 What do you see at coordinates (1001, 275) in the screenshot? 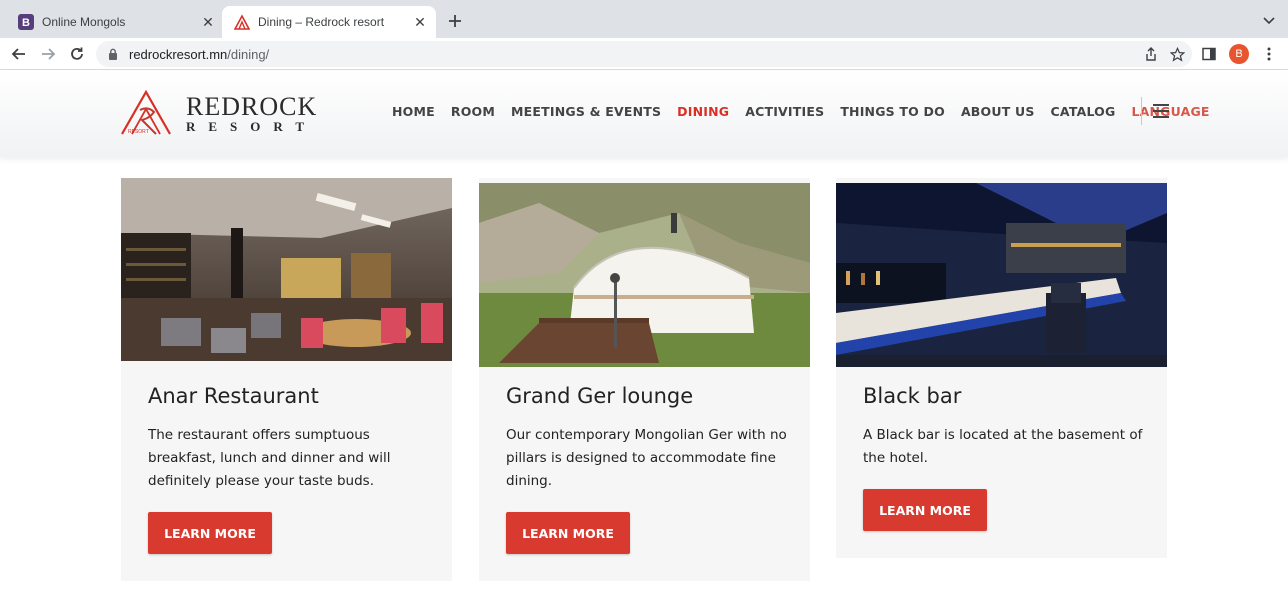
I see `bar-interior-image` at bounding box center [1001, 275].